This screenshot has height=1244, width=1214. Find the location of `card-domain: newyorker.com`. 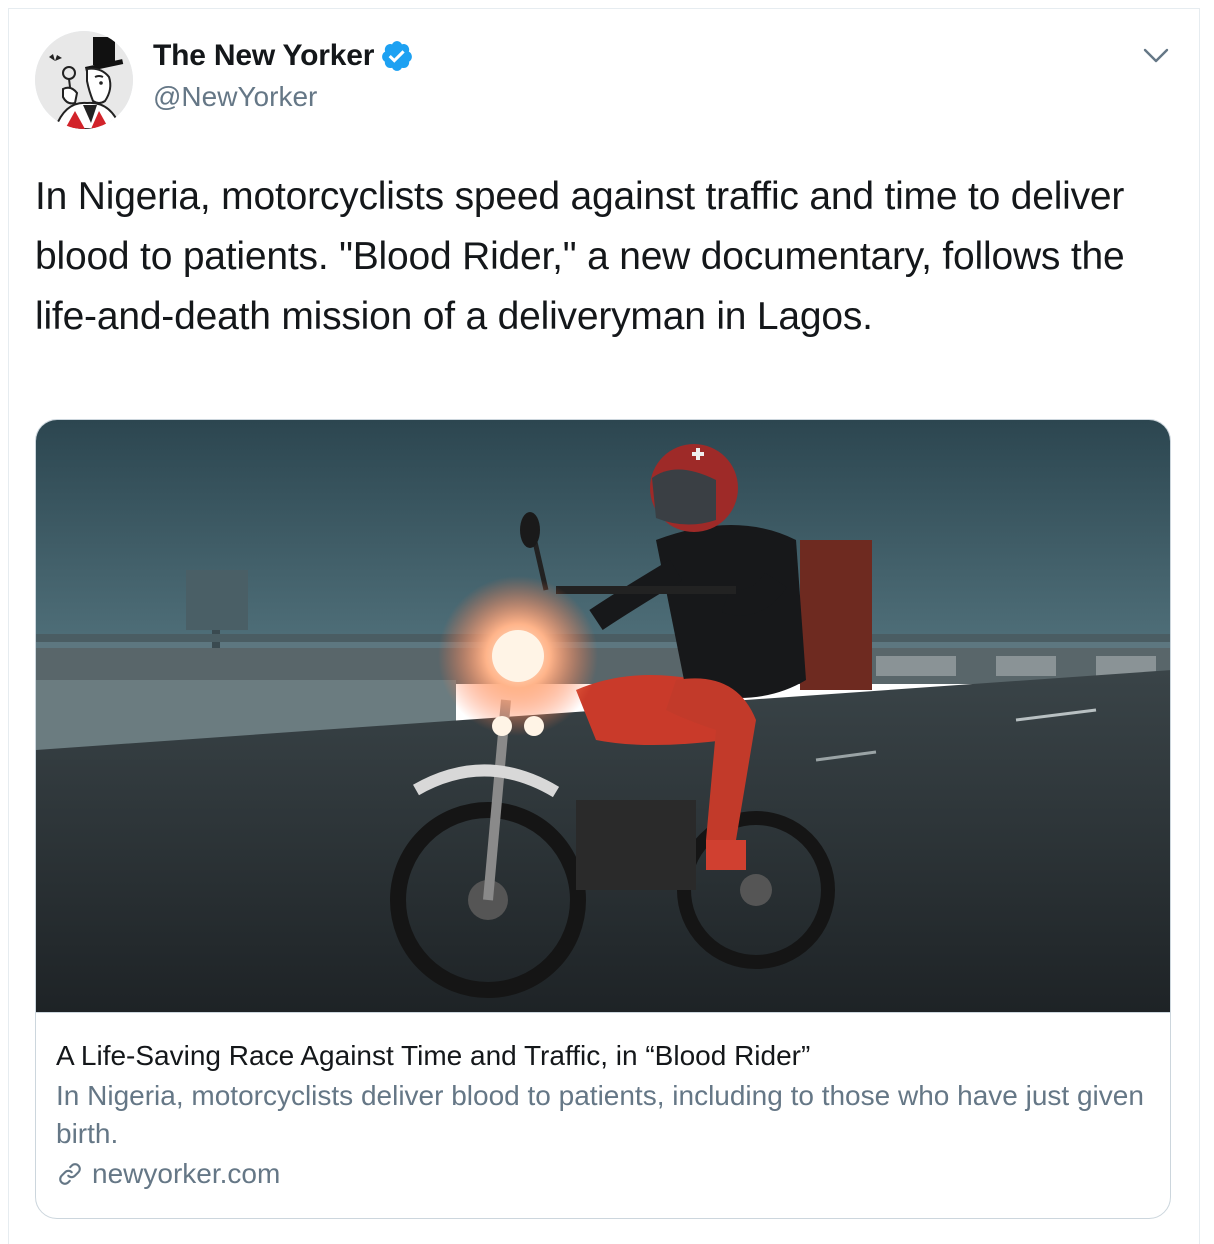

card-domain: newyorker.com is located at coordinates (603, 1174).